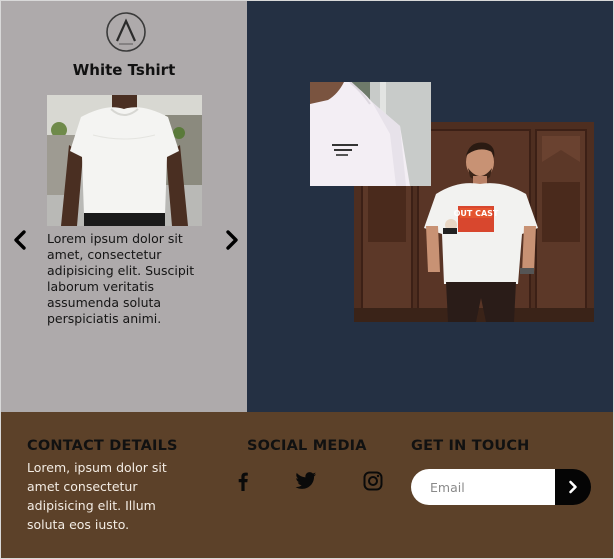 This screenshot has width=614, height=559. Describe the element at coordinates (306, 481) in the screenshot. I see `twitter-icon` at that location.